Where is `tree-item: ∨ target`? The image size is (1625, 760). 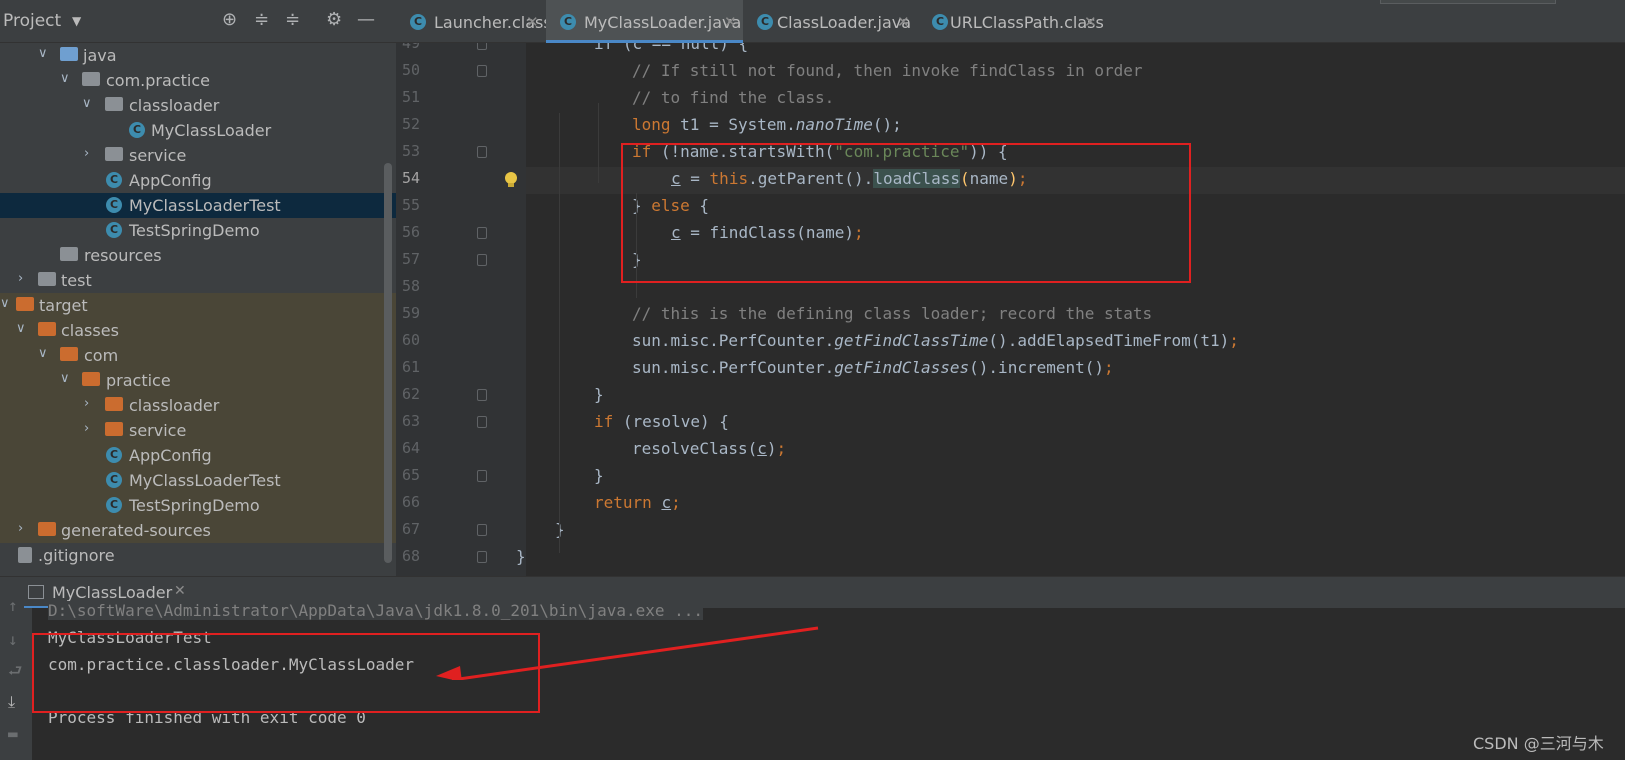 tree-item: ∨ target is located at coordinates (198, 305).